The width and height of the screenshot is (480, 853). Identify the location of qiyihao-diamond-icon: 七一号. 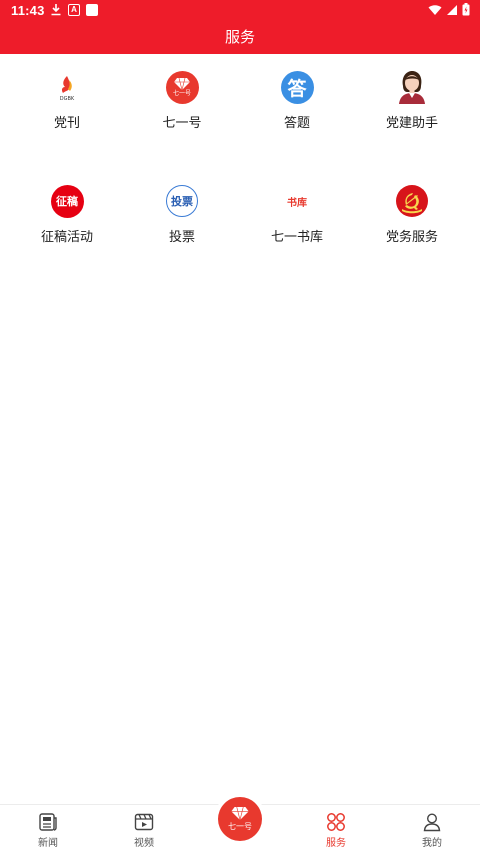
(182, 87).